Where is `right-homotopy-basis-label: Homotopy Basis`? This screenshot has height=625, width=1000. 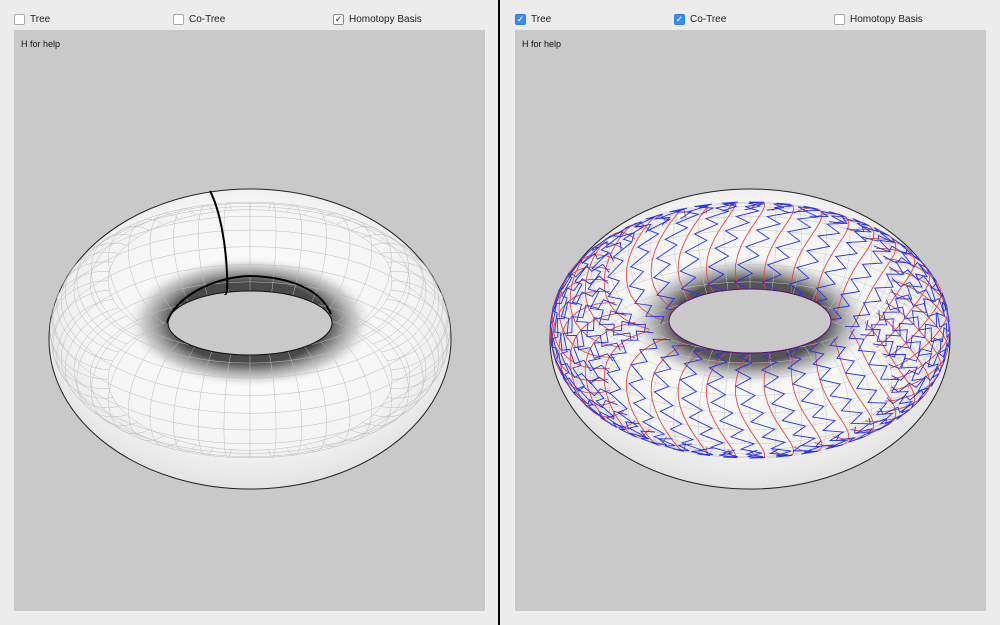 right-homotopy-basis-label: Homotopy Basis is located at coordinates (886, 19).